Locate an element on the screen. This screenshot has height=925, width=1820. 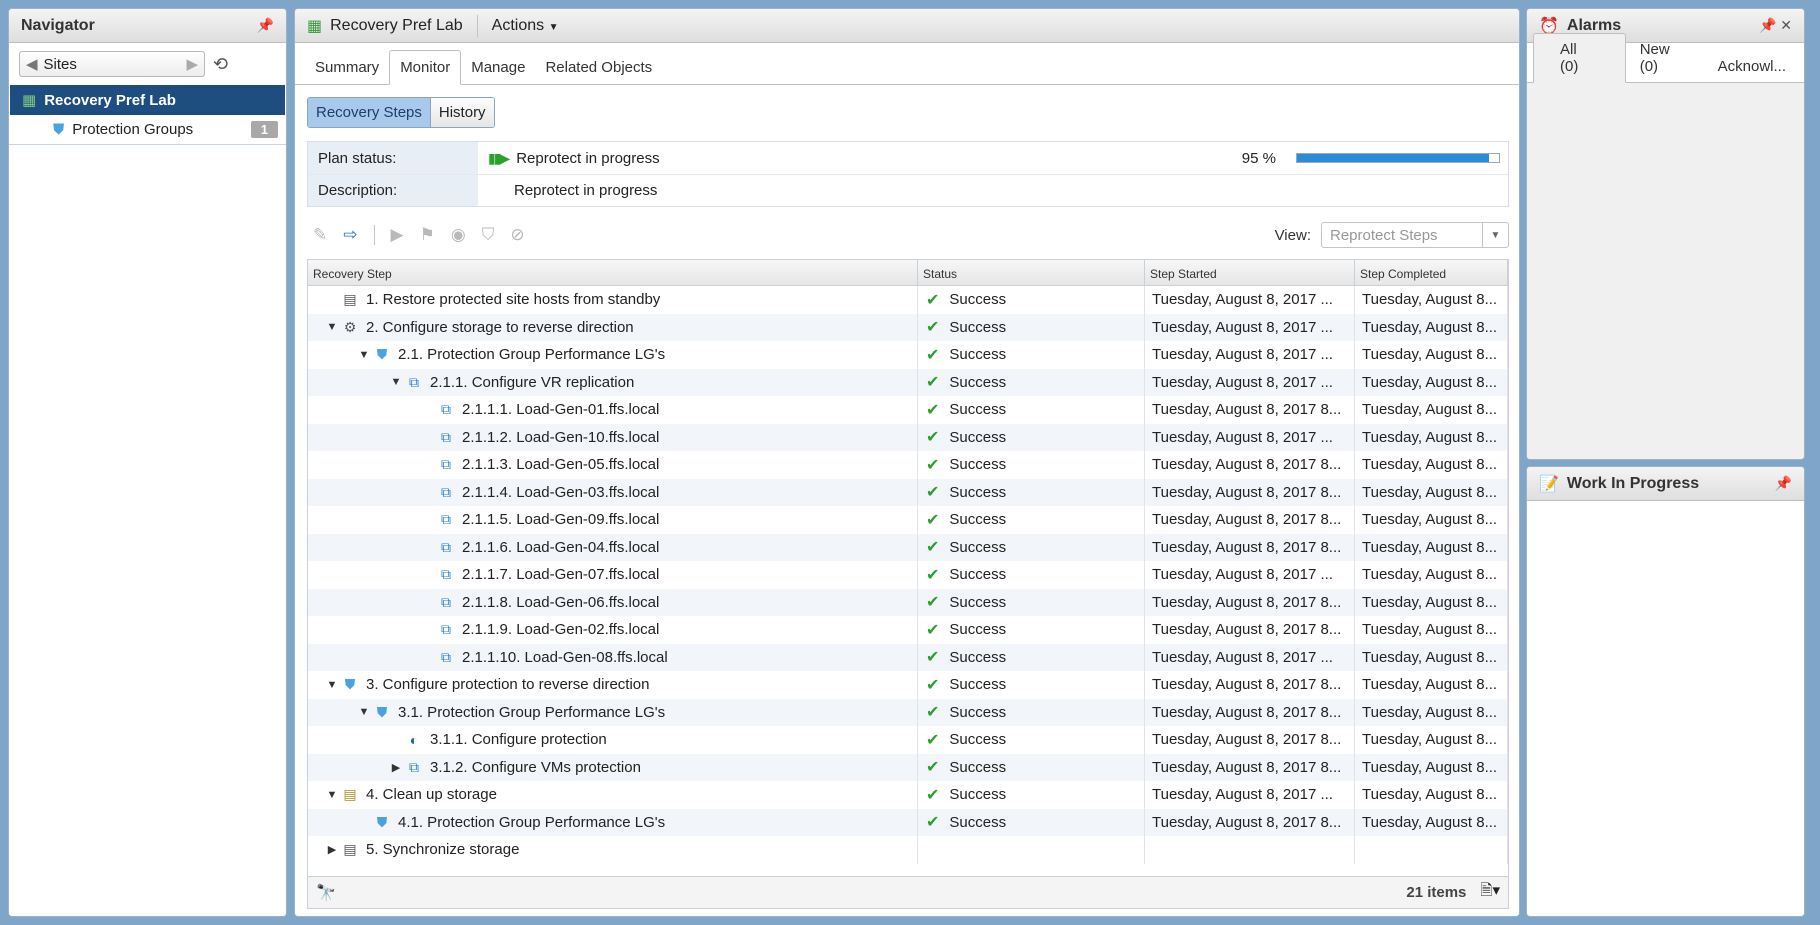
subtab-history: History is located at coordinates (462, 112).